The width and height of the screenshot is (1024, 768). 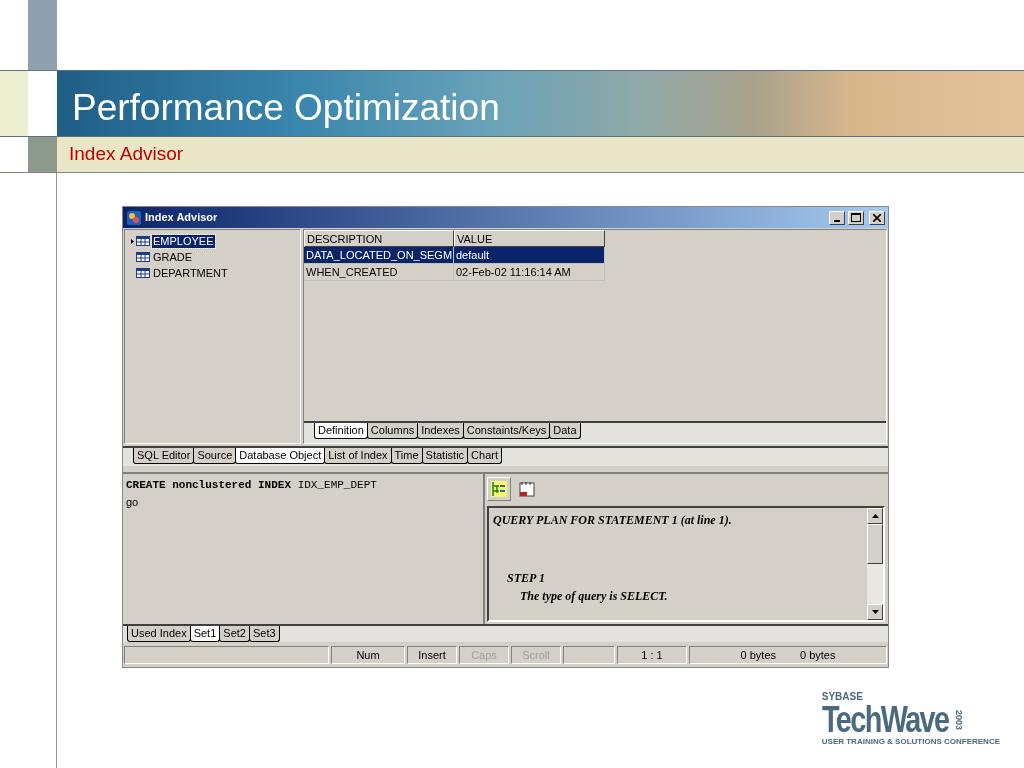 What do you see at coordinates (613, 520) in the screenshot?
I see `plan-line: QUERY PLAN FOR STATEMENT 1 (at line 1).` at bounding box center [613, 520].